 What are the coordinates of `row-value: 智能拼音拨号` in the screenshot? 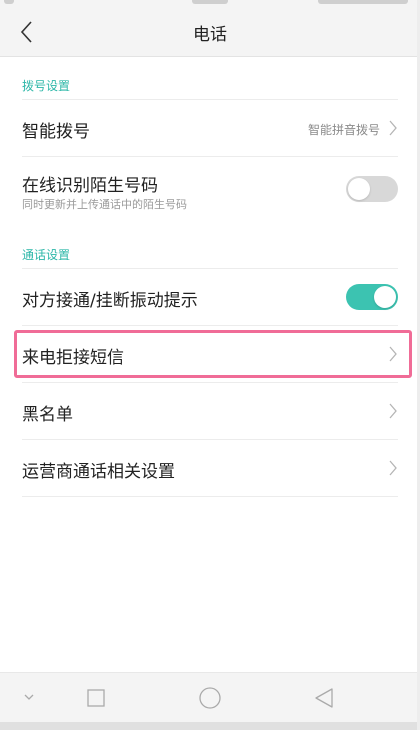 It's located at (343, 130).